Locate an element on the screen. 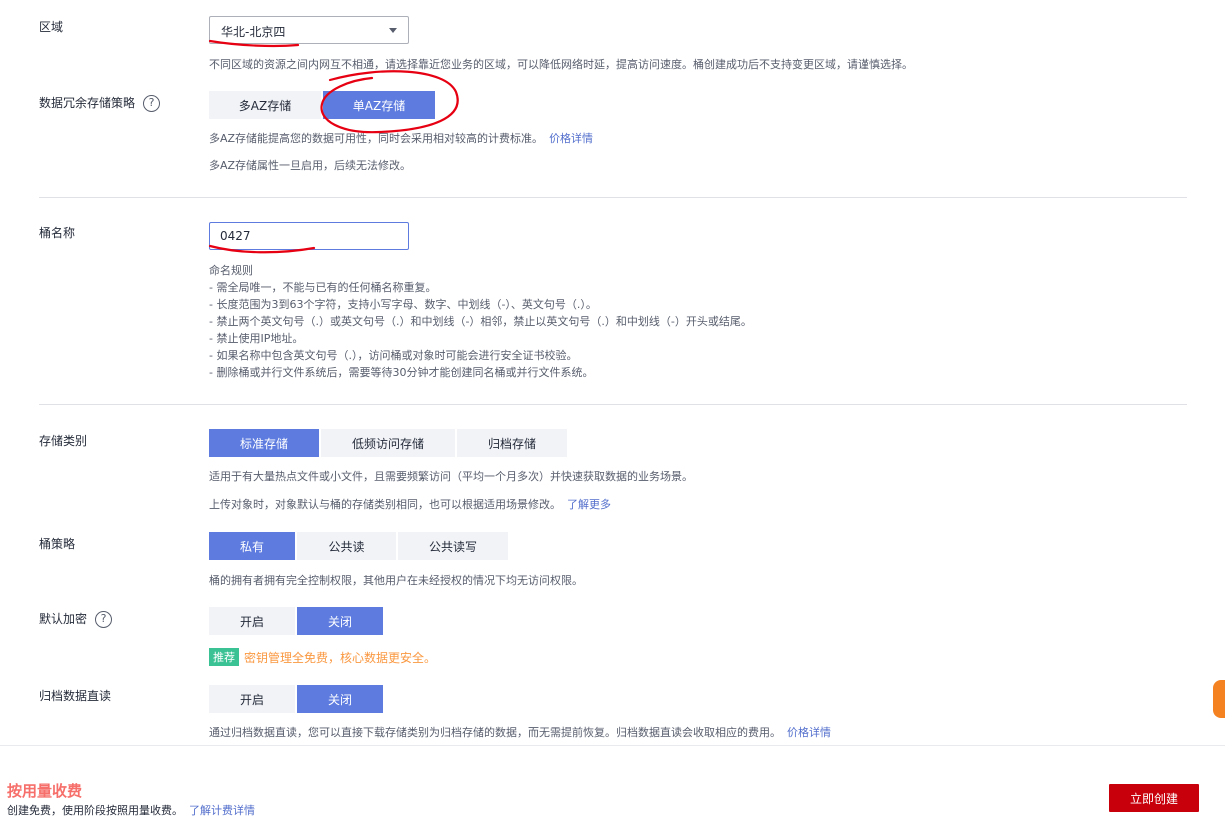  storage-class-segmented: 标准存储 低频访问存储 归档存储 is located at coordinates (388, 443).